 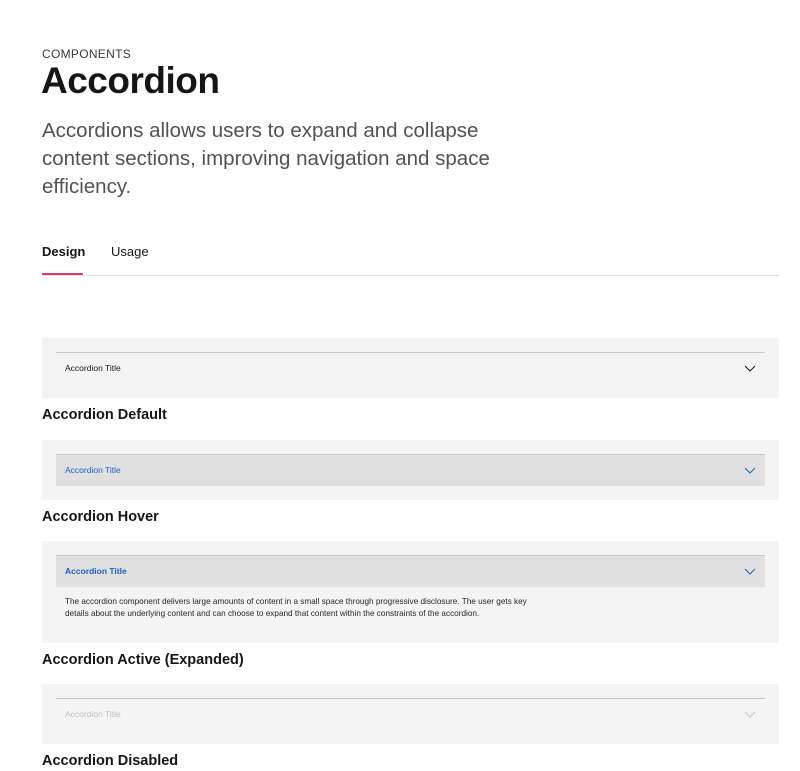 What do you see at coordinates (87, 54) in the screenshot?
I see `eyebrow-label: COMPONENTS` at bounding box center [87, 54].